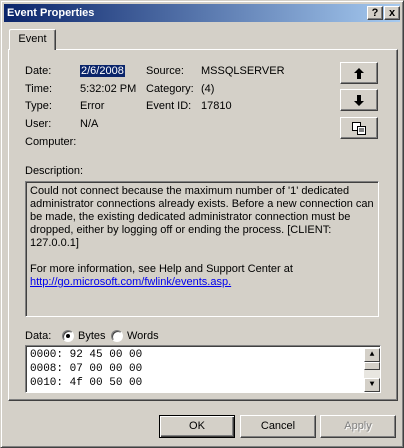 The image size is (404, 448). I want to click on close-button: x, so click(392, 13).